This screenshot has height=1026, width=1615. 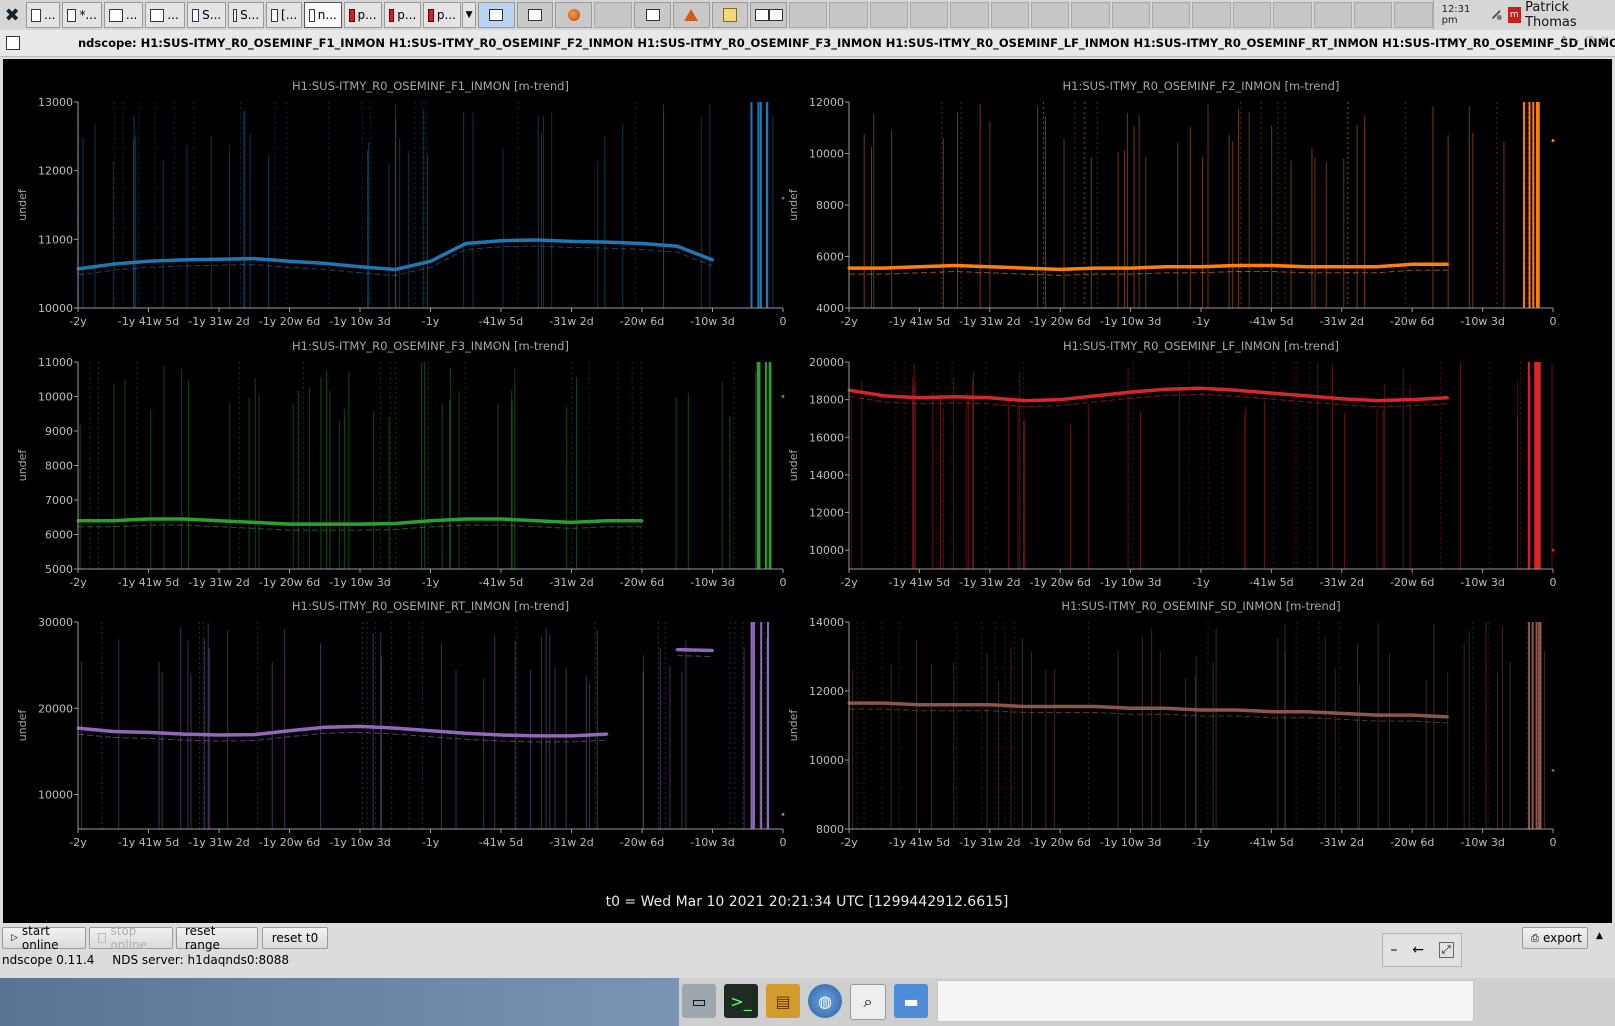 I want to click on reset-t0-button: reset t0, so click(x=295, y=938).